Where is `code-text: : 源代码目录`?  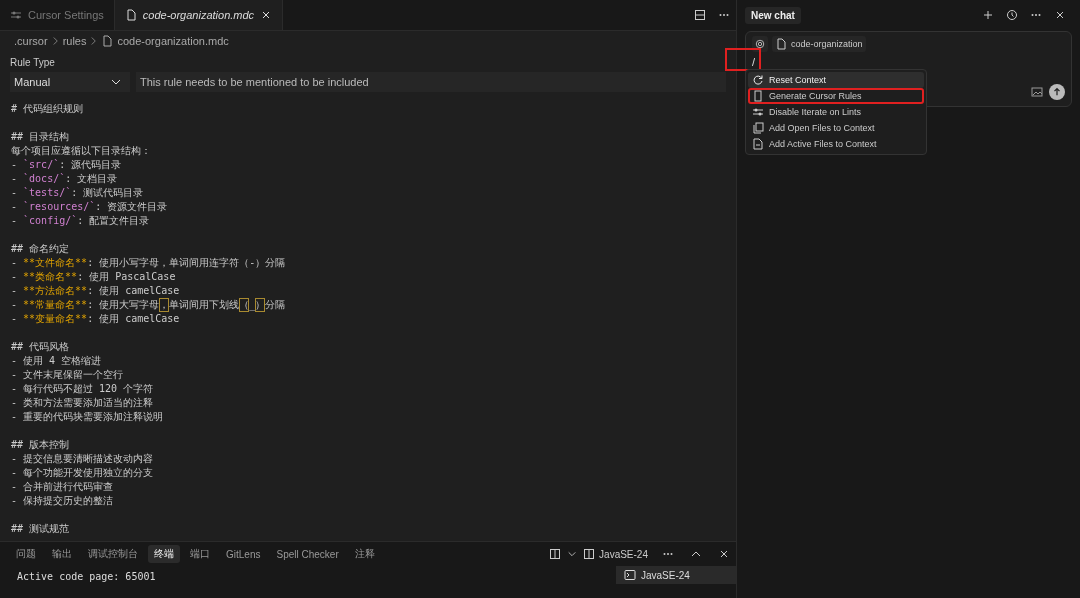 code-text: : 源代码目录 is located at coordinates (90, 165).